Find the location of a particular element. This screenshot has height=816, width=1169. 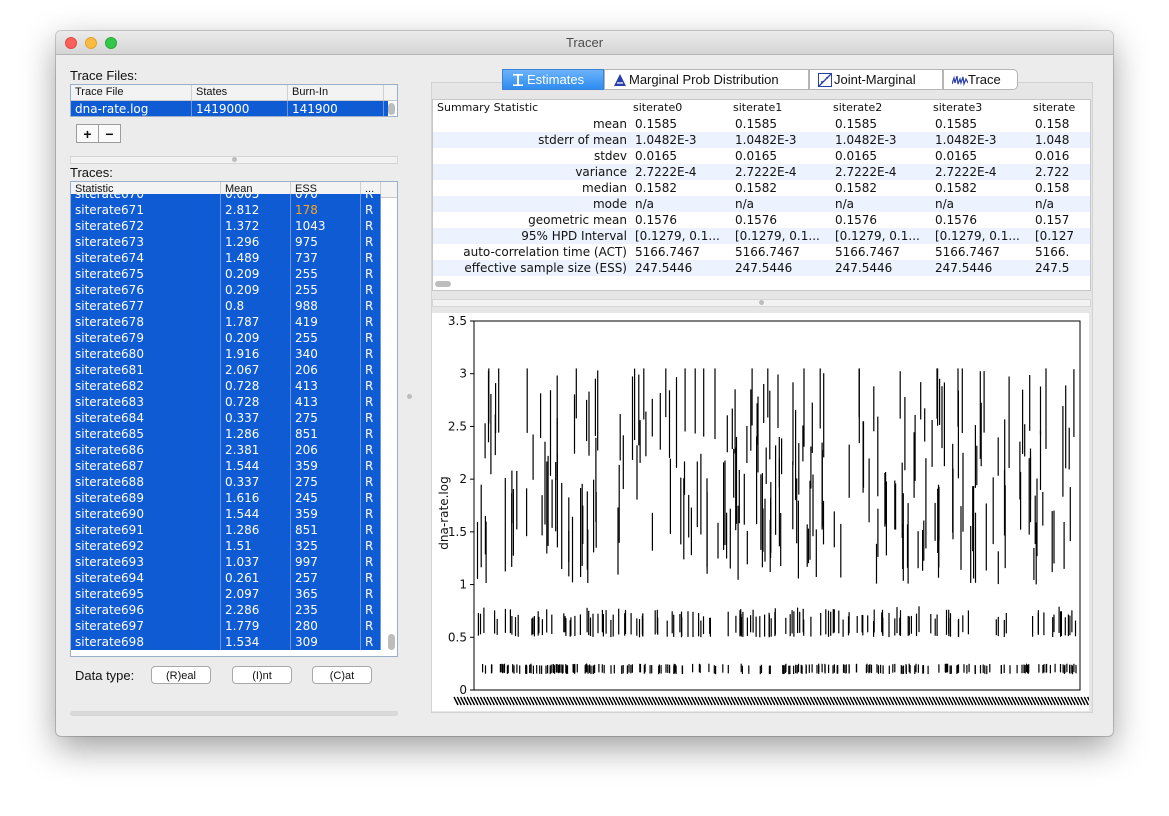

add-trace-file-button: + is located at coordinates (87, 133).